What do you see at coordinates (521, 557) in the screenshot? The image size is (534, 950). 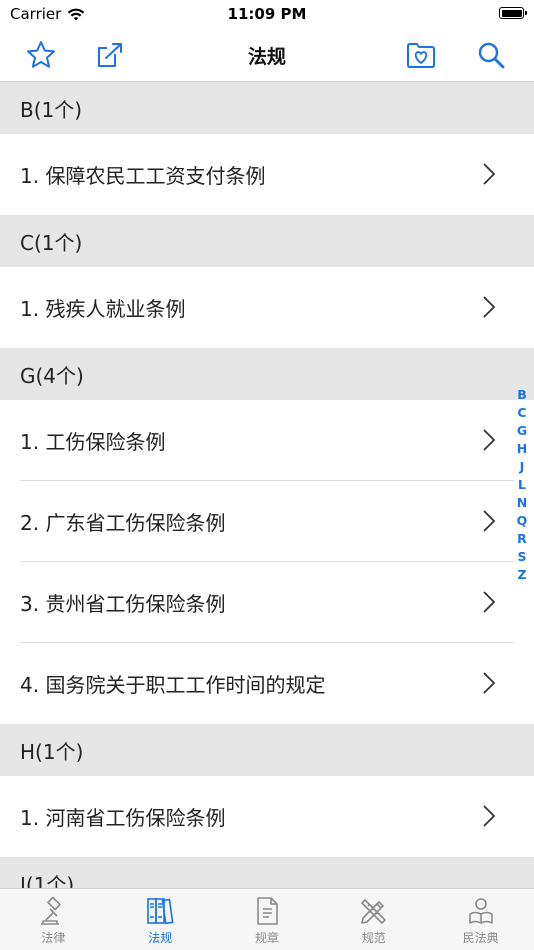 I see `index-letter: S` at bounding box center [521, 557].